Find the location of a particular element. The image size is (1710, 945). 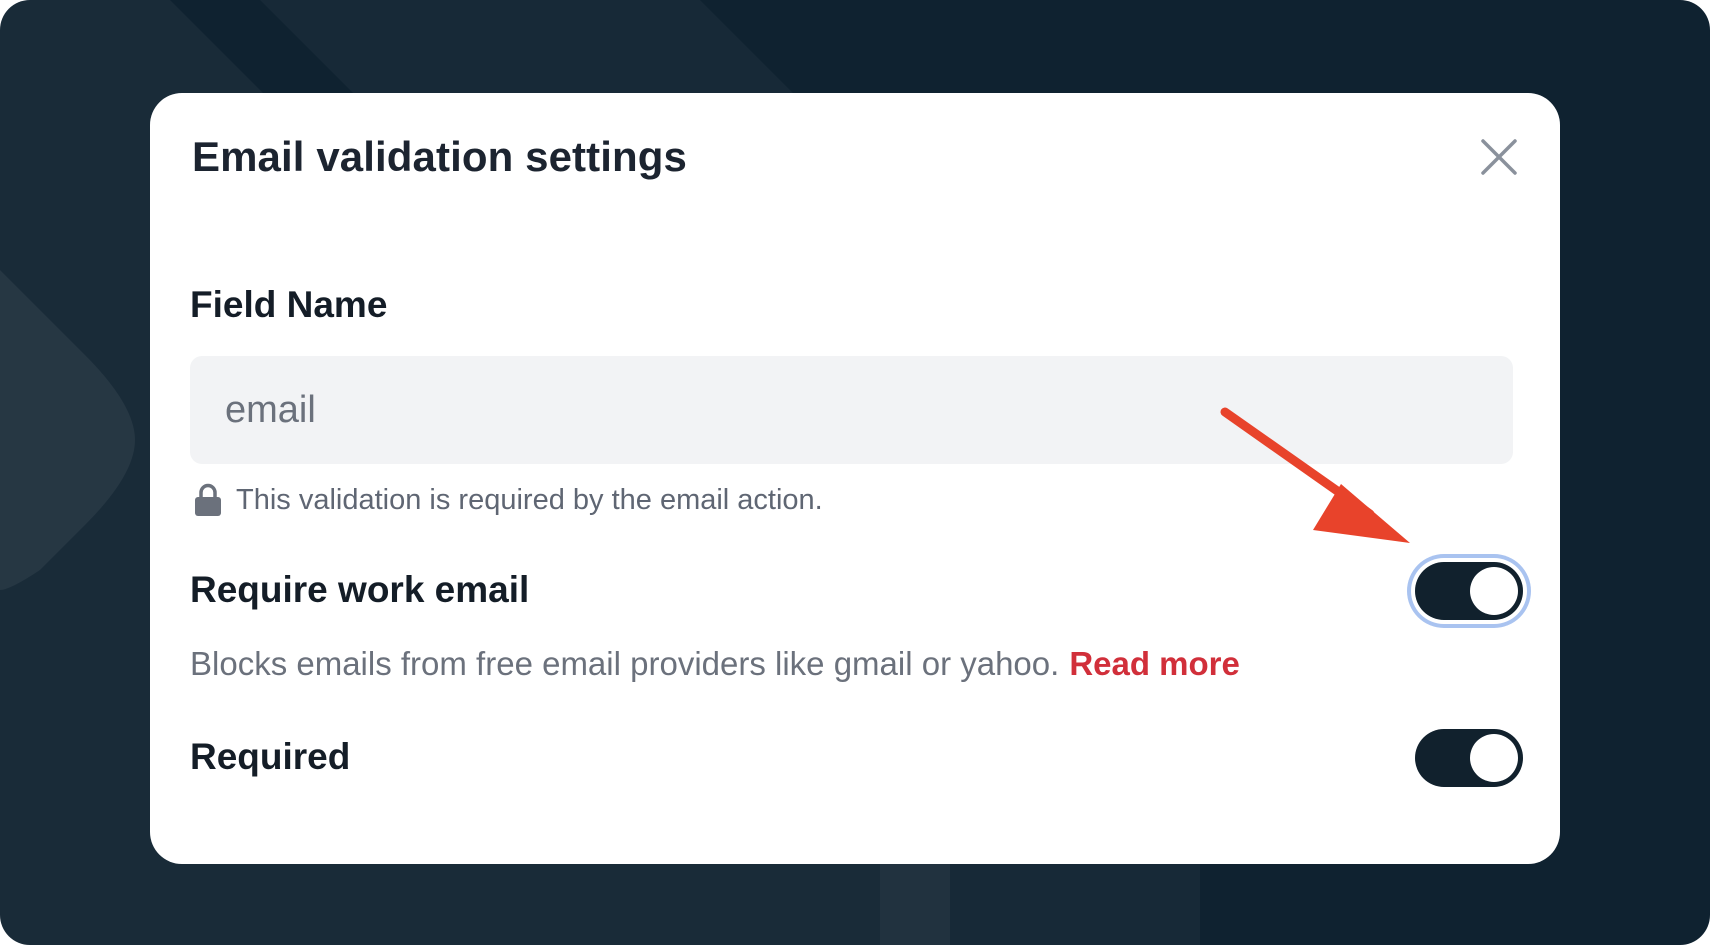

require-work-email-label: Require work email is located at coordinates (360, 589).